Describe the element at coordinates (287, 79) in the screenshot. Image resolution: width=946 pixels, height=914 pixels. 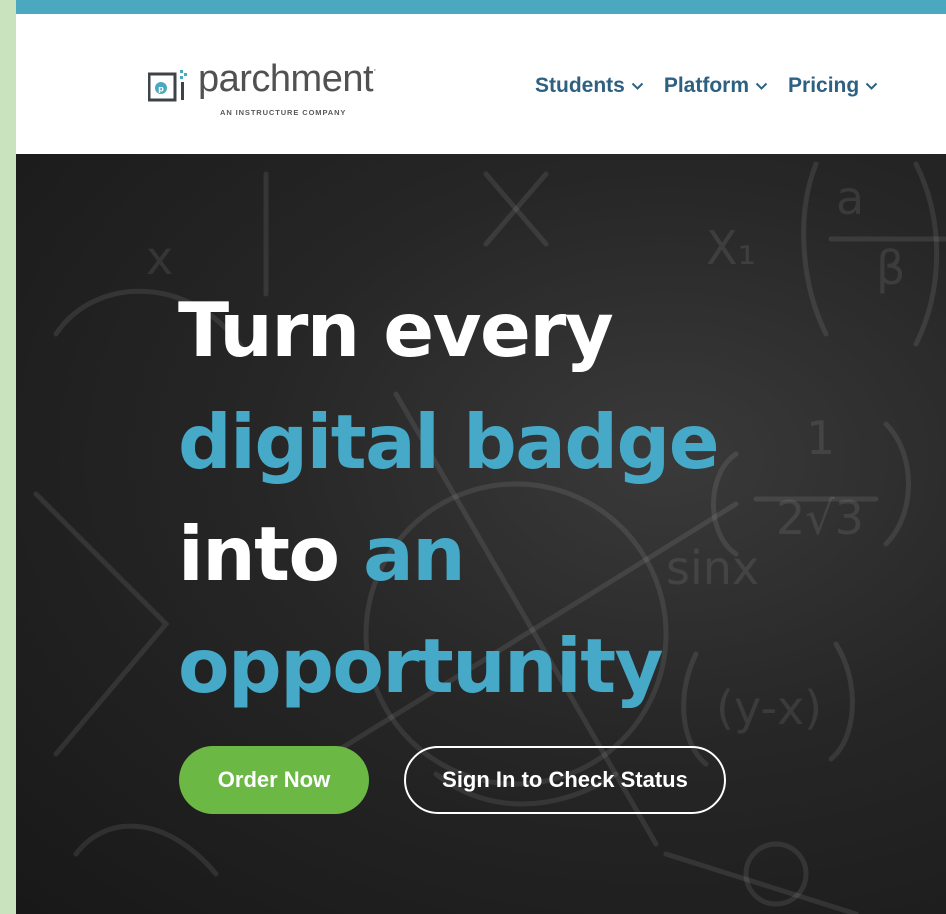
I see `logo-wordmark: parchment·` at that location.